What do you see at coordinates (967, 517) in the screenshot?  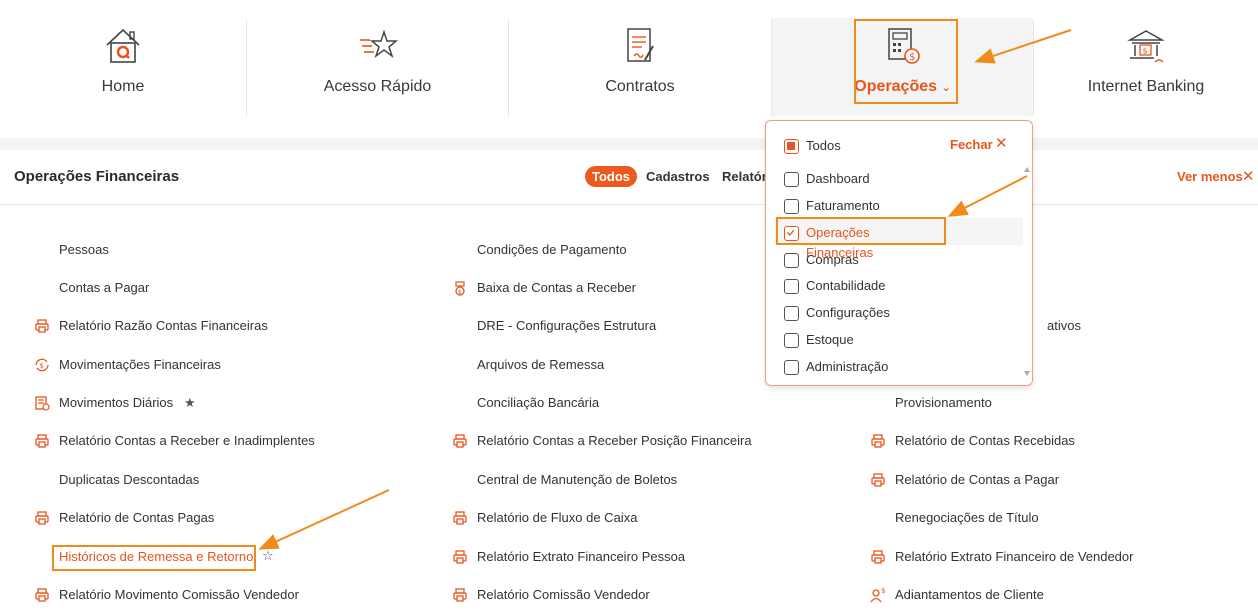 I see `menu-item-label: Renegociações de Título` at bounding box center [967, 517].